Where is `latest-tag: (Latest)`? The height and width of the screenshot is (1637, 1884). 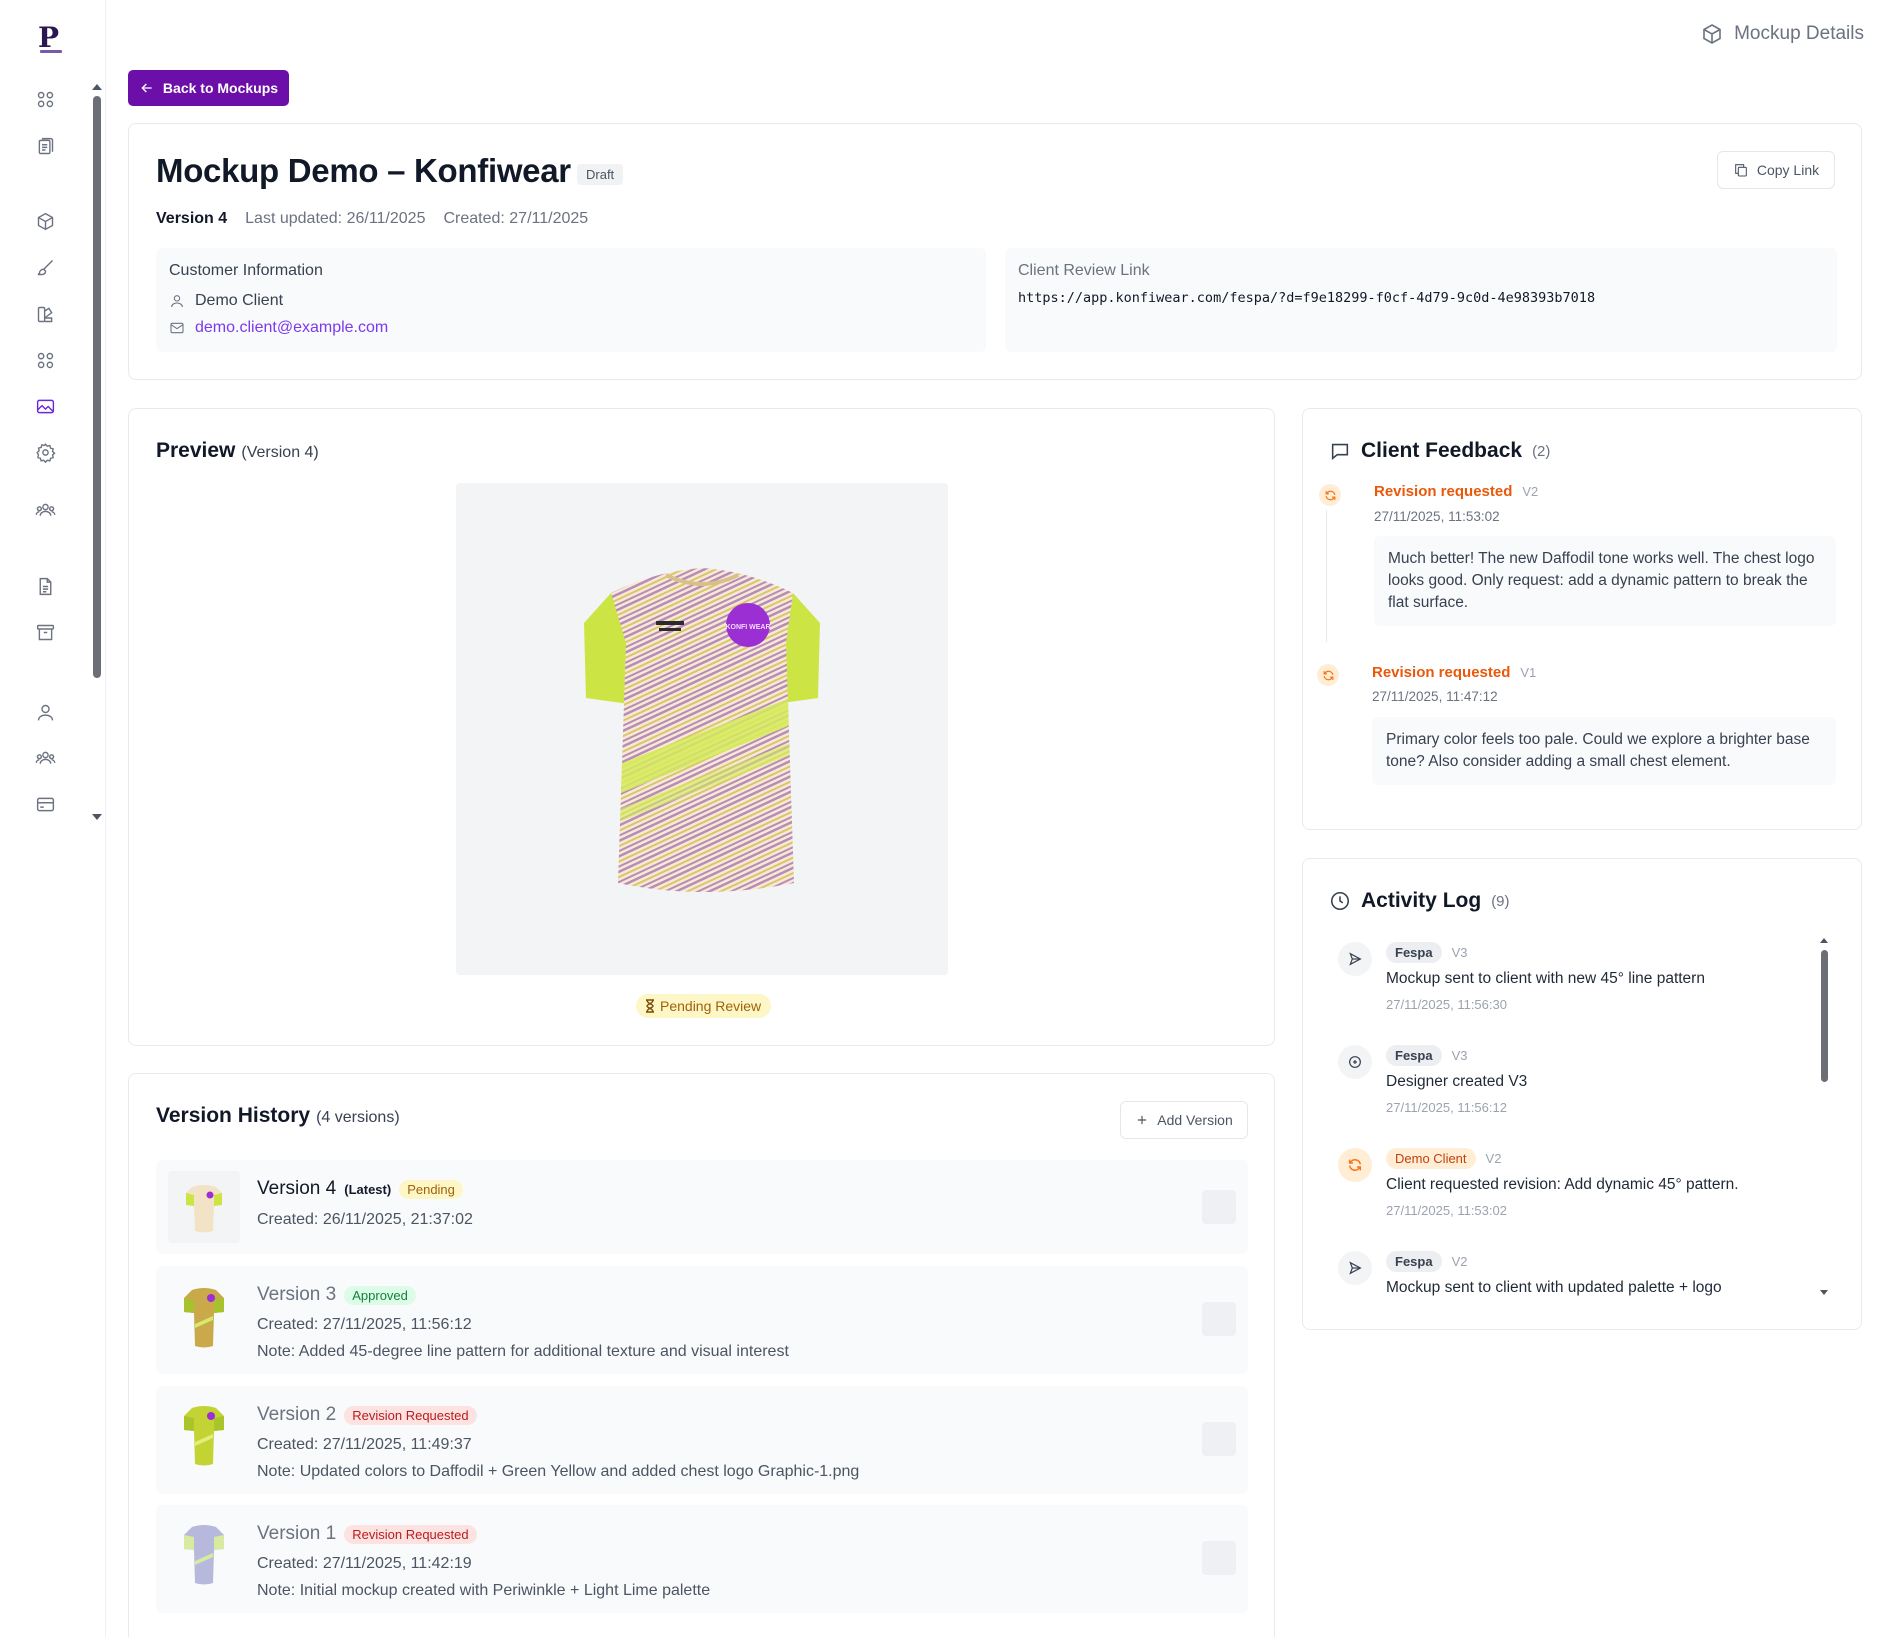
latest-tag: (Latest) is located at coordinates (368, 1189).